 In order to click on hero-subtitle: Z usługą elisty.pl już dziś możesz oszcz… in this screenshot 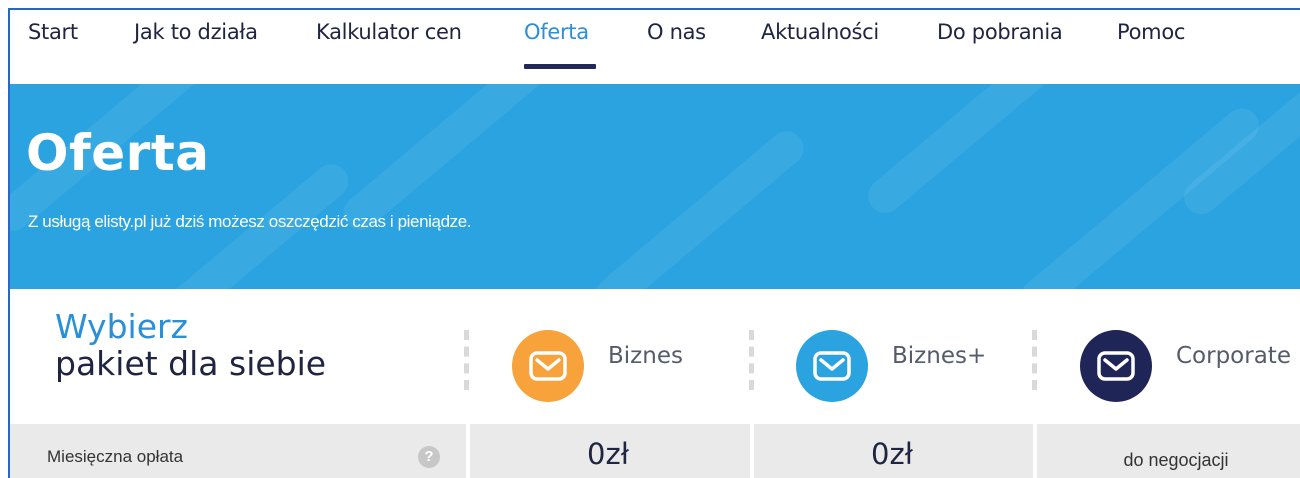, I will do `click(250, 221)`.